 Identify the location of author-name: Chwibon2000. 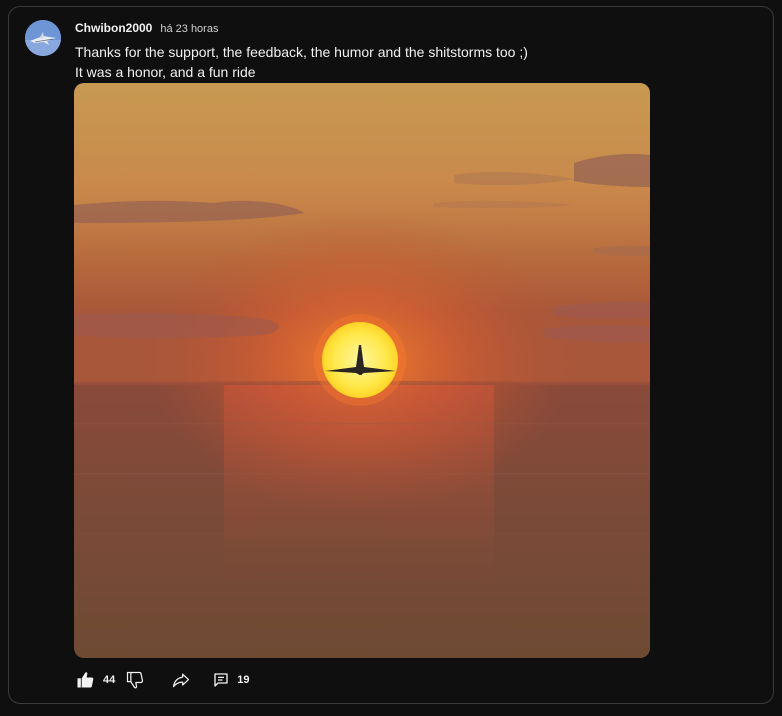
(113, 28).